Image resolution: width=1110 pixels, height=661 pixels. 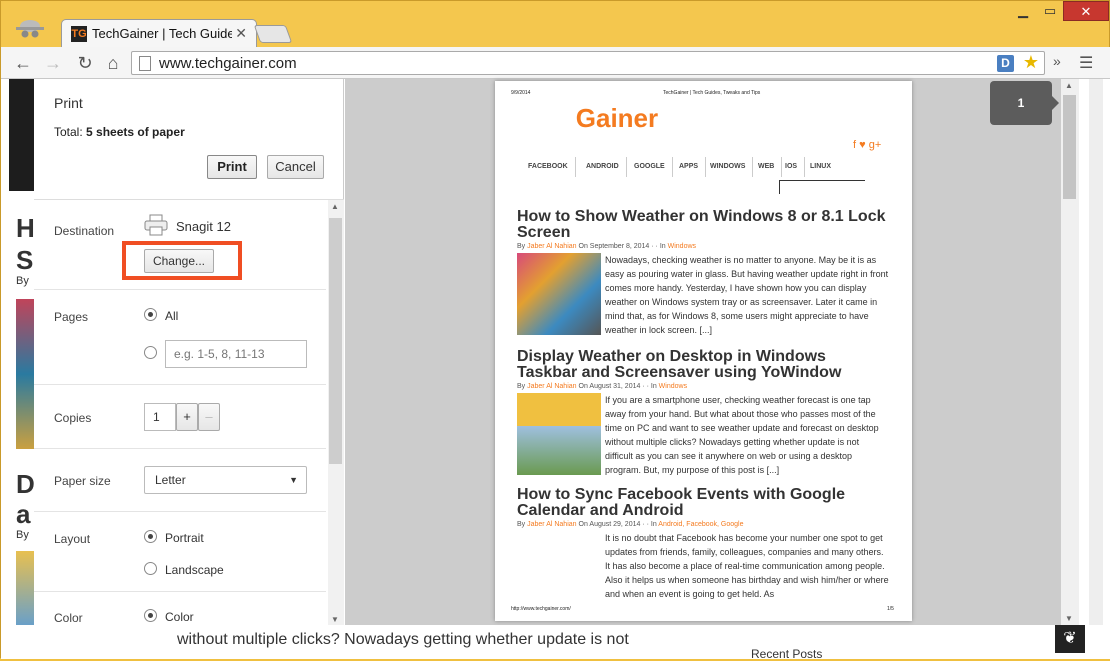 I want to click on landscape-radio, so click(x=150, y=568).